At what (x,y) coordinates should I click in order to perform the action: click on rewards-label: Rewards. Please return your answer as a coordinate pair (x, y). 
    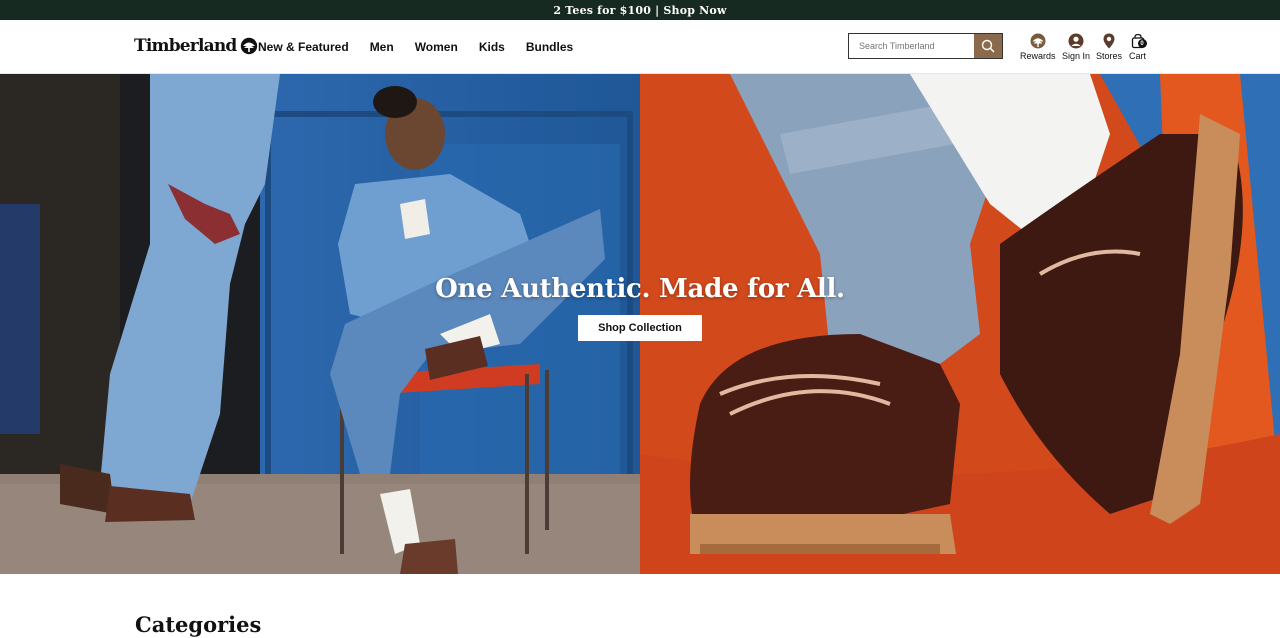
    Looking at the image, I should click on (1038, 56).